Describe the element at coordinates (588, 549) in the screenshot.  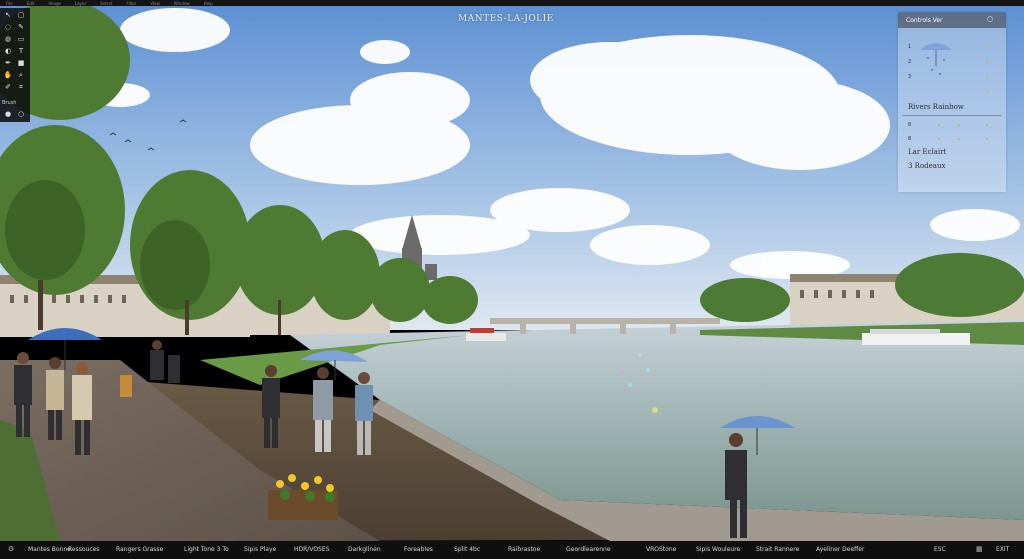
I see `preset-item: Geordlearenne` at that location.